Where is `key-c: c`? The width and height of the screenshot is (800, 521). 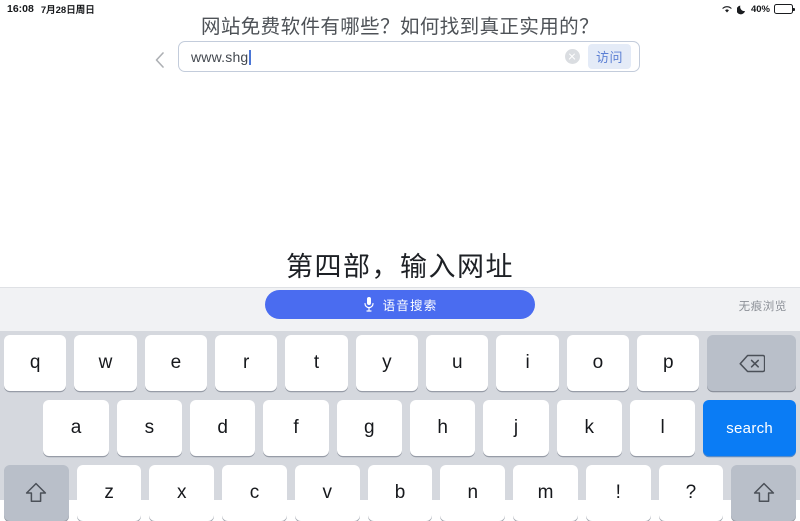
key-c: c is located at coordinates (254, 493).